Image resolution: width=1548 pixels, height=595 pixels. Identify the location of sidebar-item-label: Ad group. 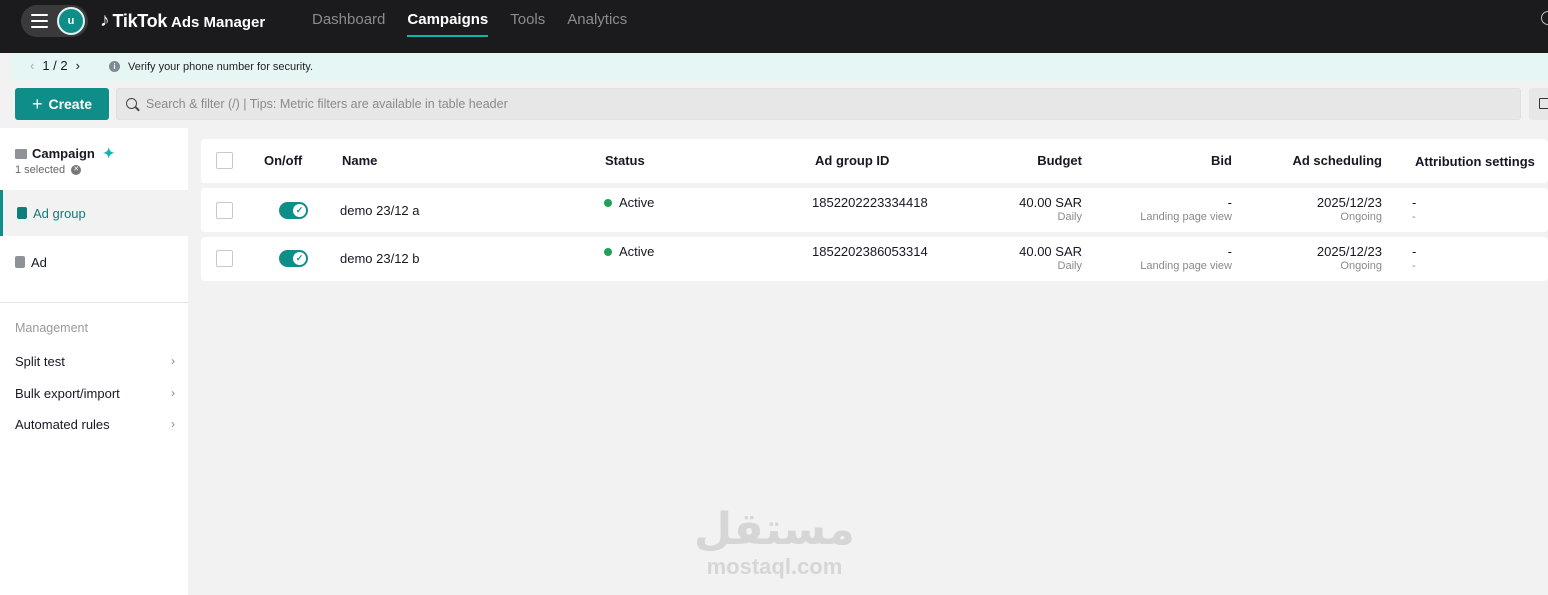
(59, 213).